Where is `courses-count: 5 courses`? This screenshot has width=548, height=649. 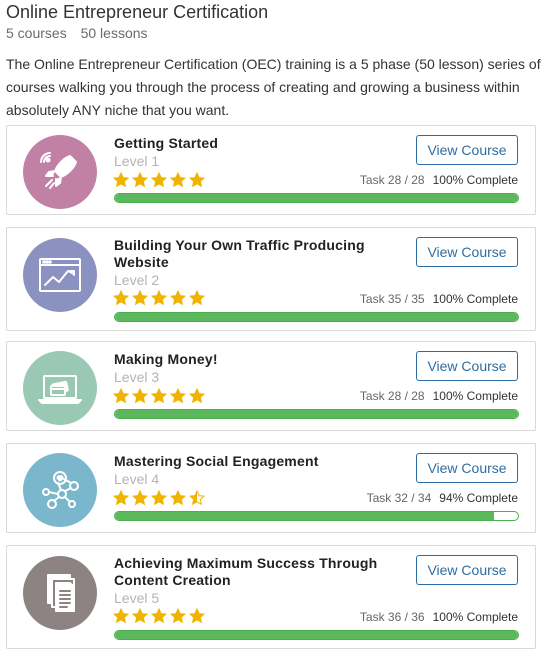 courses-count: 5 courses is located at coordinates (36, 33).